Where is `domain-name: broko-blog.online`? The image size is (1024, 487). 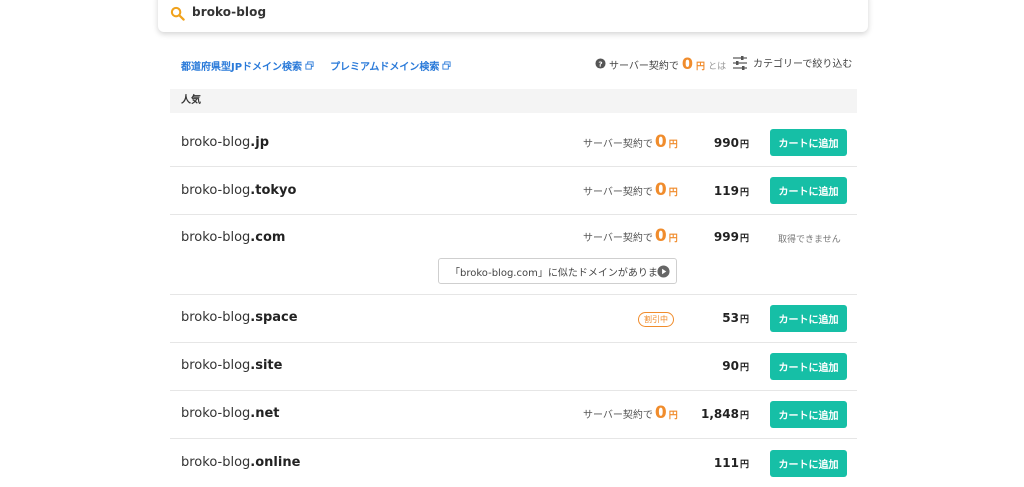 domain-name: broko-blog.online is located at coordinates (241, 462).